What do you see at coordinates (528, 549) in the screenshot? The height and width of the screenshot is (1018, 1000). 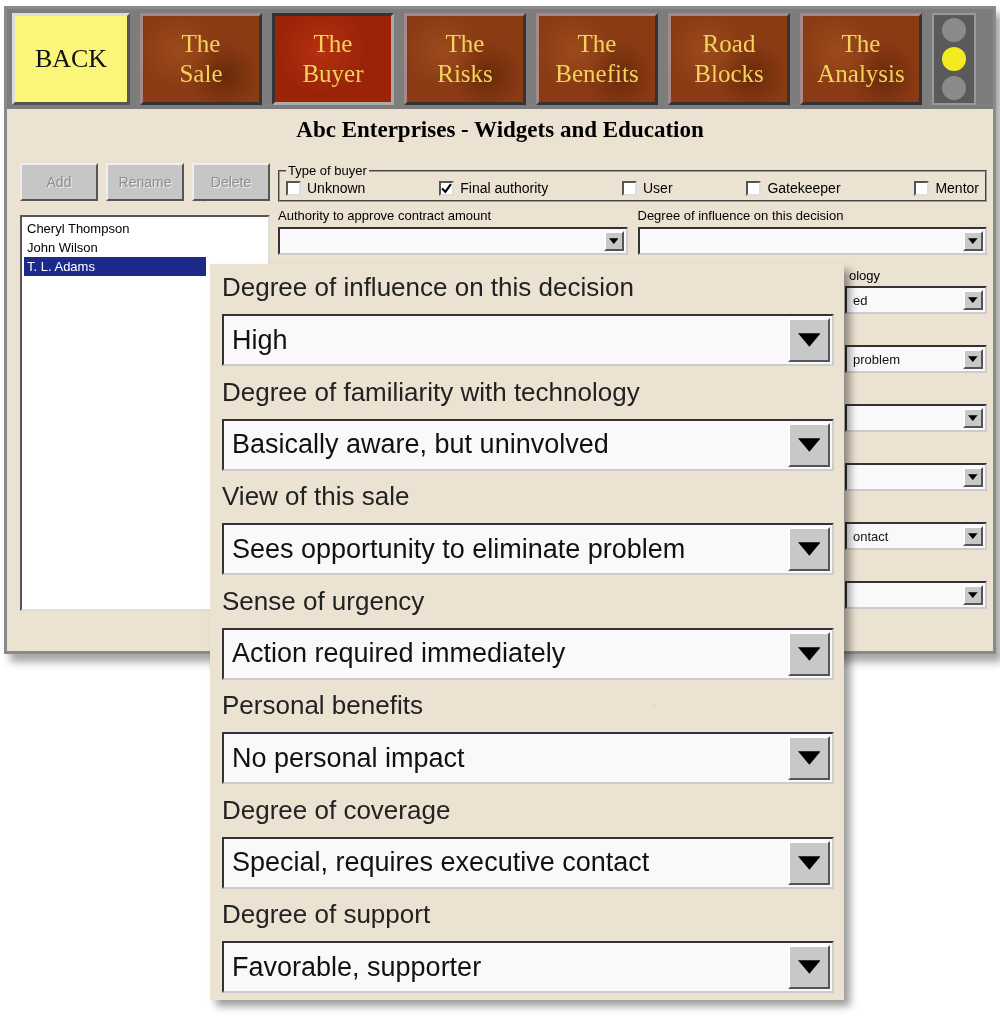 I see `dropdown: Sees opportunity to eliminate problem` at bounding box center [528, 549].